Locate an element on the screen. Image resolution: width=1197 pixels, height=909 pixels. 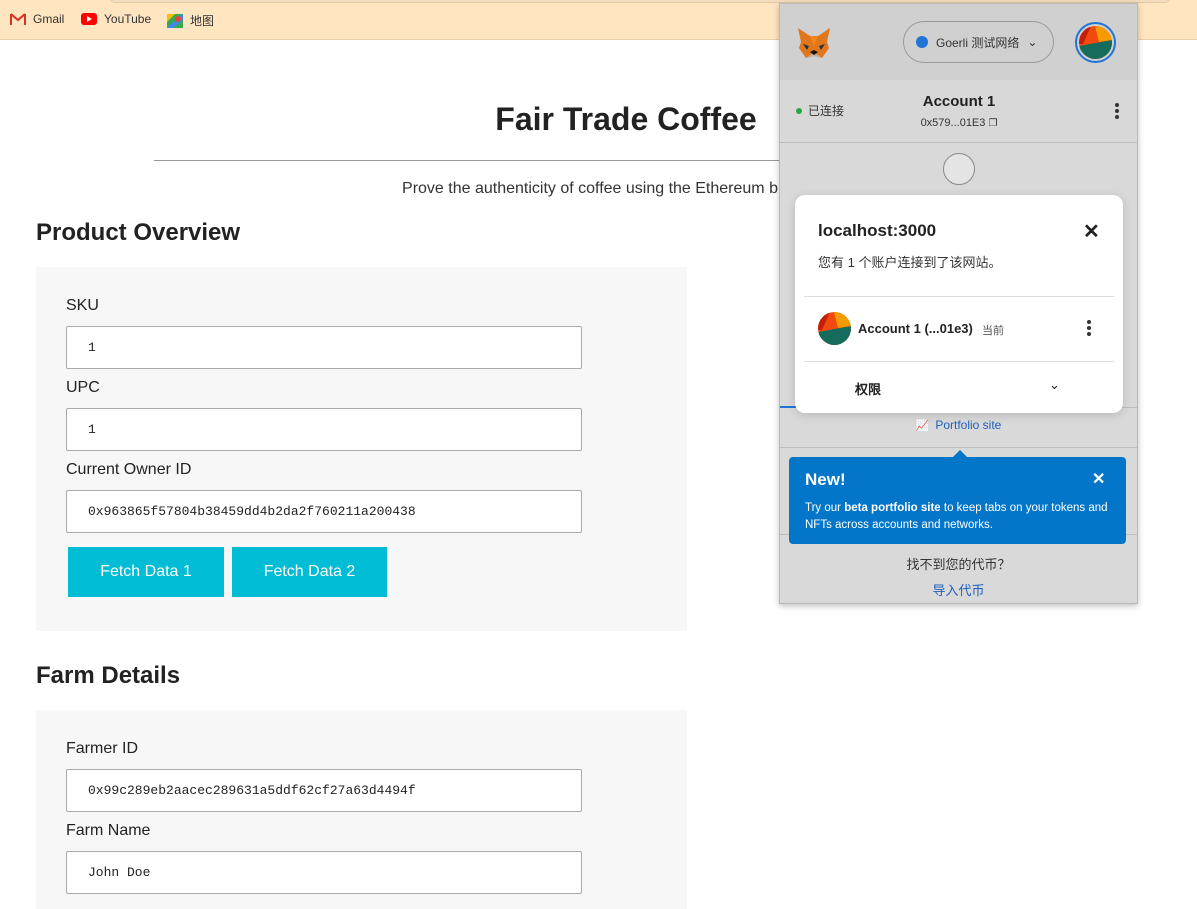
farmer-id-label: Farmer ID is located at coordinates (102, 748).